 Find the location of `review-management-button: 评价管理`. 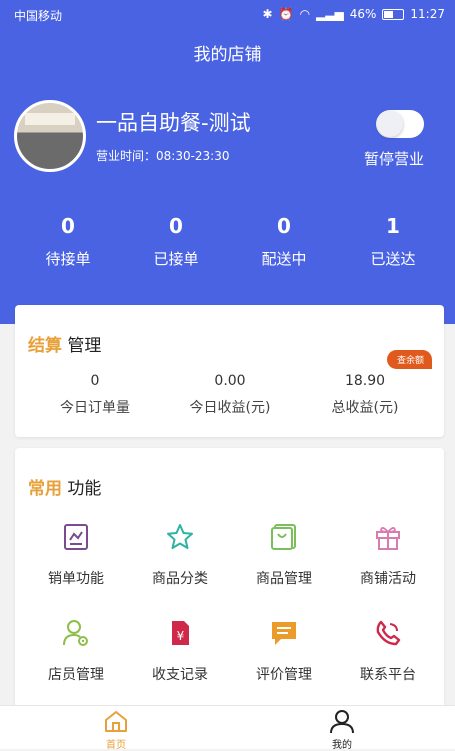

review-management-button: 评价管理 is located at coordinates (284, 651).